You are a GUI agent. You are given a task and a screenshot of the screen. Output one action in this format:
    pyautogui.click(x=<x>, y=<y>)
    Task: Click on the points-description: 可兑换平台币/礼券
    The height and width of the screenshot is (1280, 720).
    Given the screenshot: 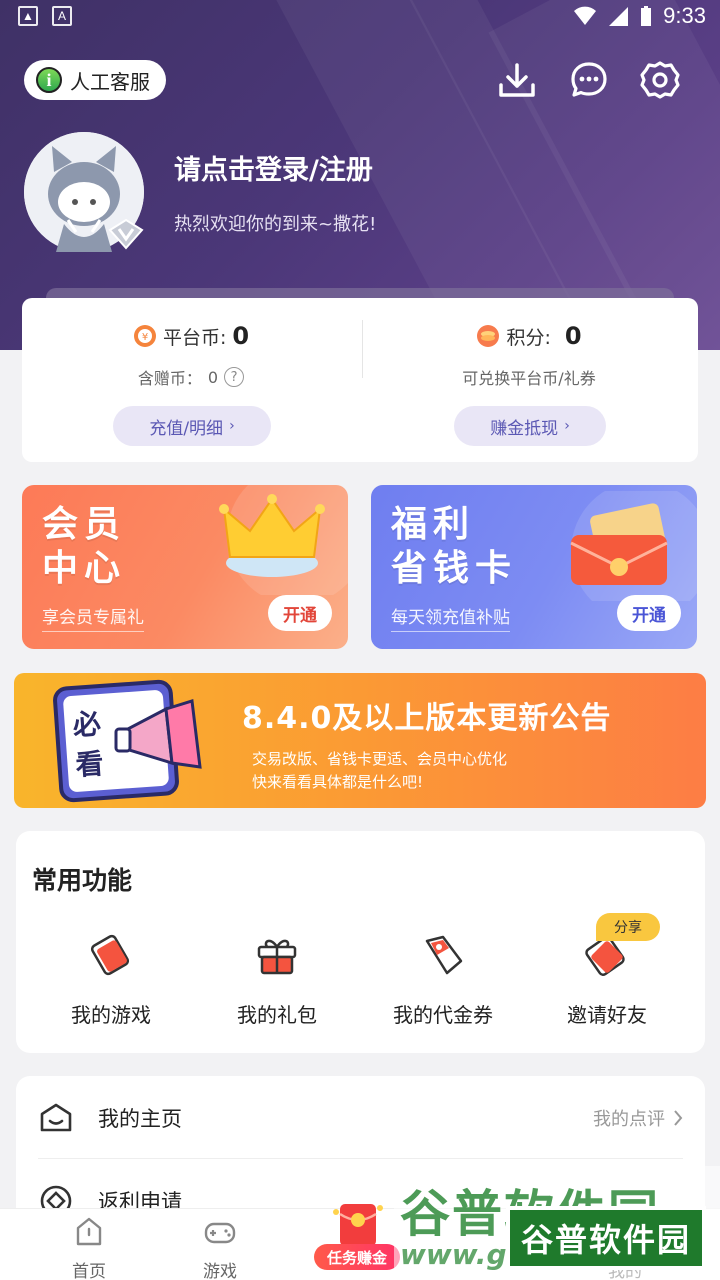 What is the action you would take?
    pyautogui.click(x=529, y=378)
    